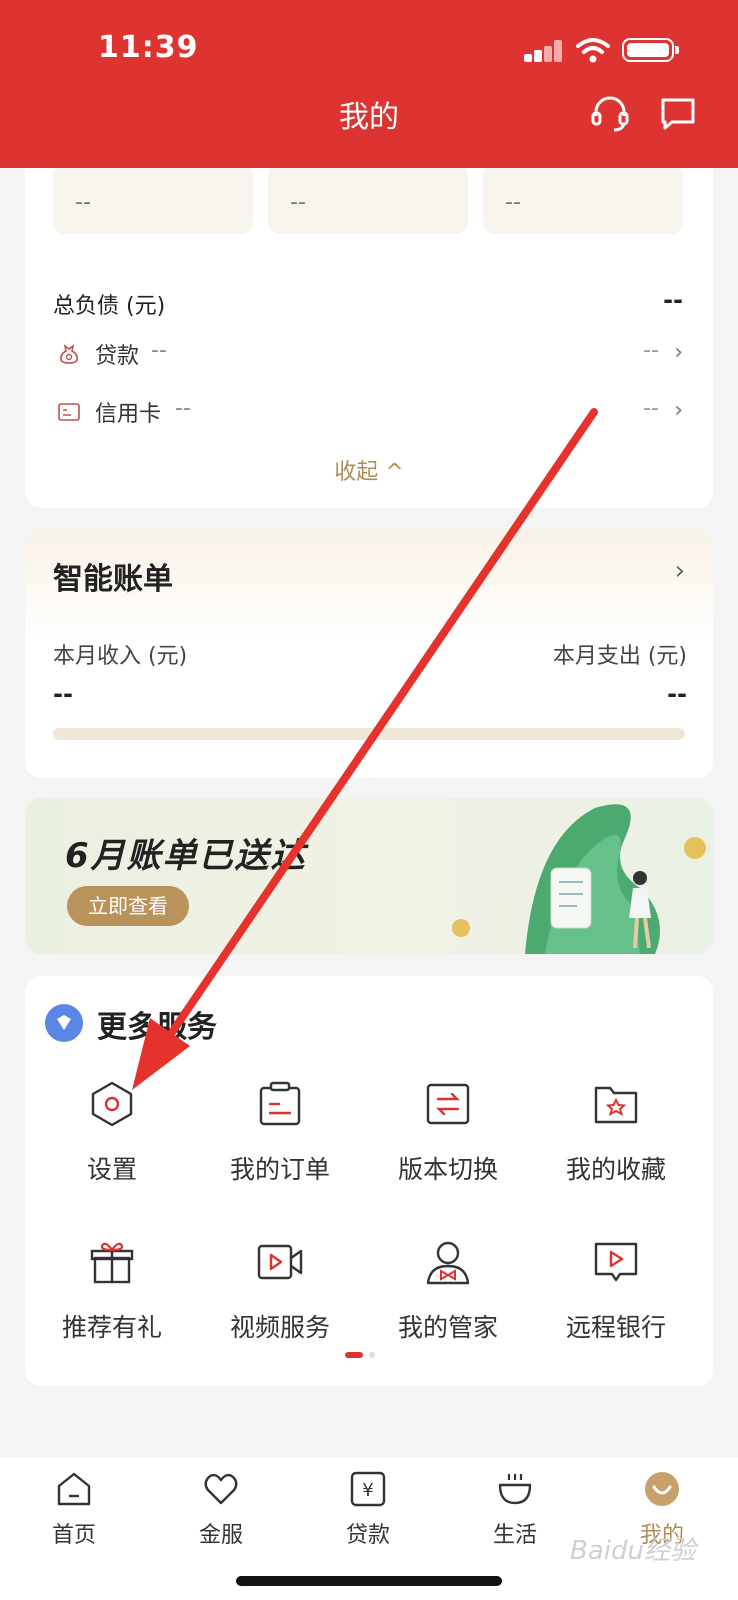 The height and width of the screenshot is (1600, 738). I want to click on status-time: 11:39, so click(148, 47).